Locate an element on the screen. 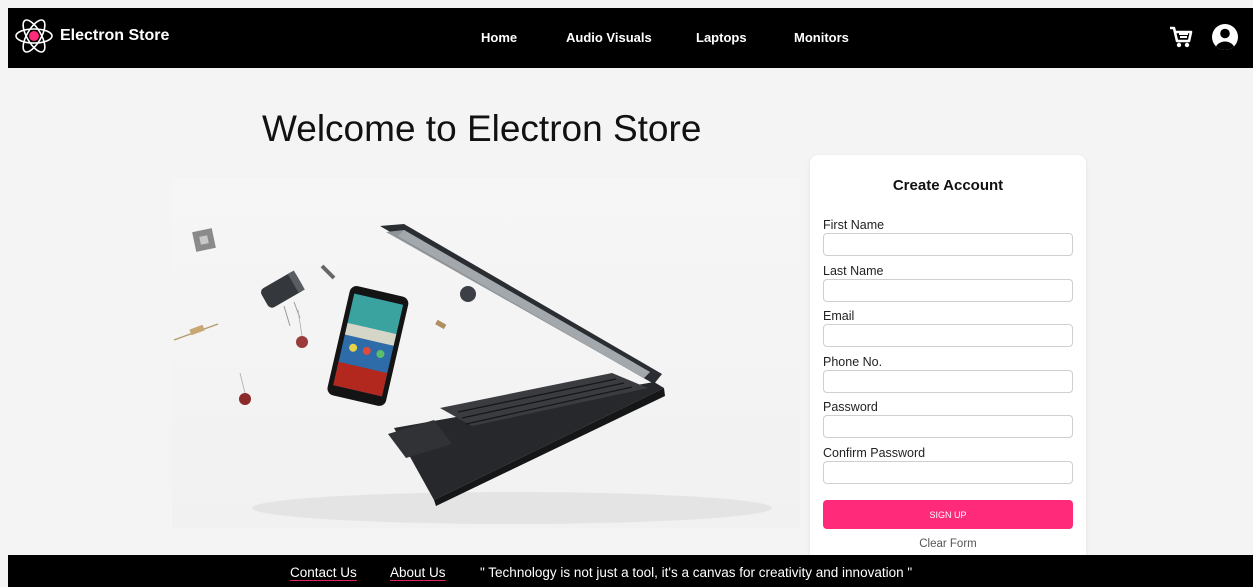 This screenshot has width=1253, height=587. hero-title: Welcome to Electron Store is located at coordinates (482, 128).